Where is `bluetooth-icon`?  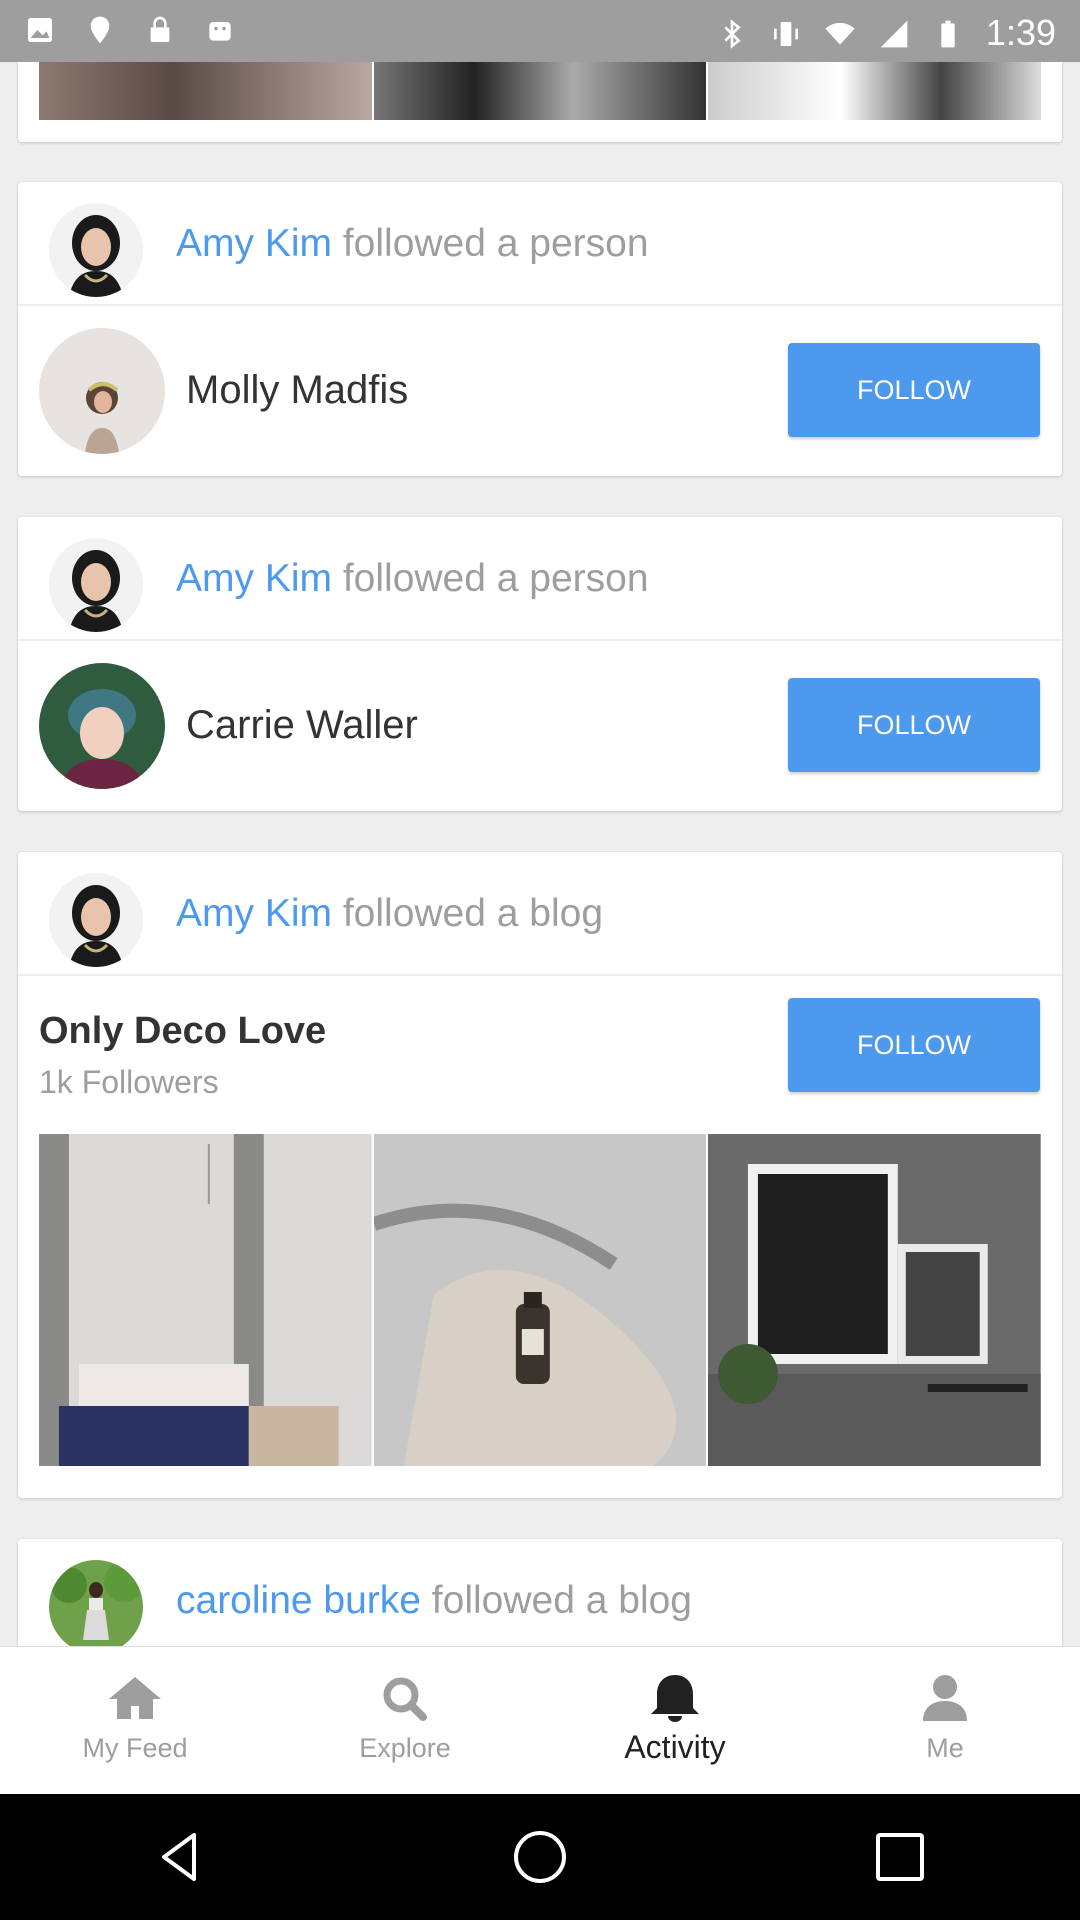 bluetooth-icon is located at coordinates (732, 33).